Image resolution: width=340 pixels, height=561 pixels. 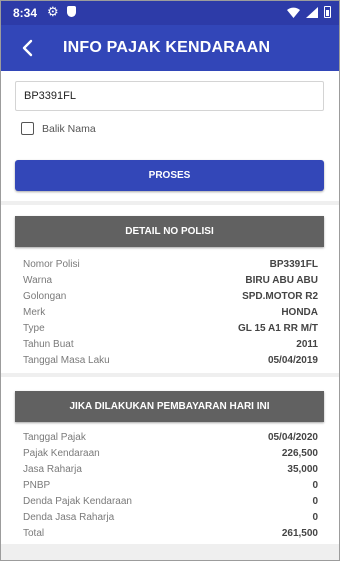 I want to click on detail-value: 261,500, so click(x=299, y=533).